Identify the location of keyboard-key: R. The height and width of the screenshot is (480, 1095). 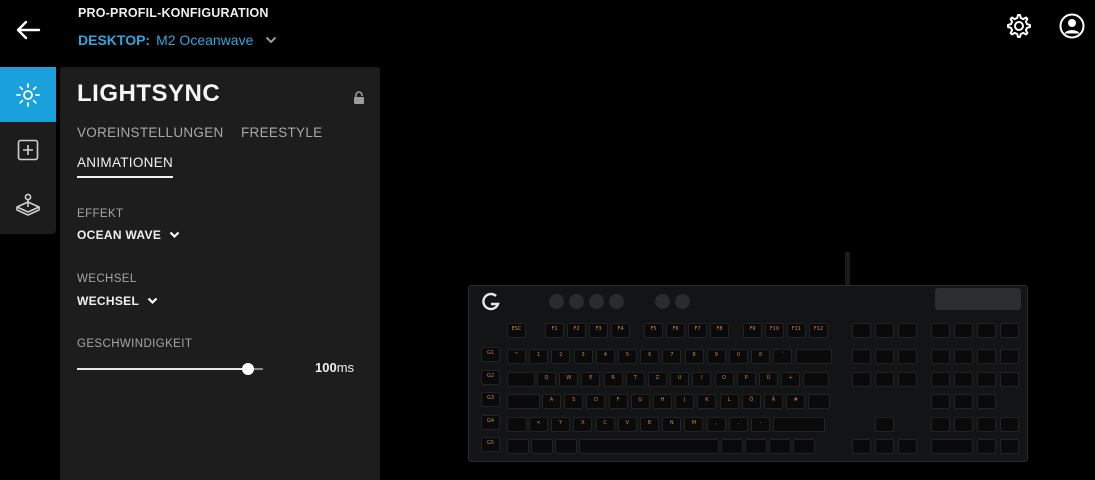
(613, 379).